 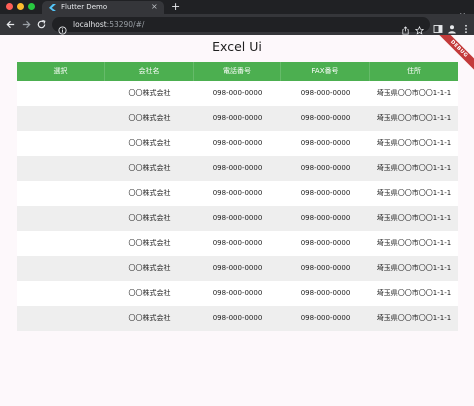 I want to click on person-icon, so click(x=452, y=26).